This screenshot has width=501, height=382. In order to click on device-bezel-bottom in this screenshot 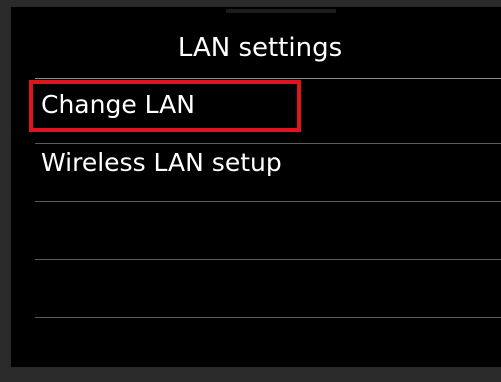, I will do `click(250, 374)`.